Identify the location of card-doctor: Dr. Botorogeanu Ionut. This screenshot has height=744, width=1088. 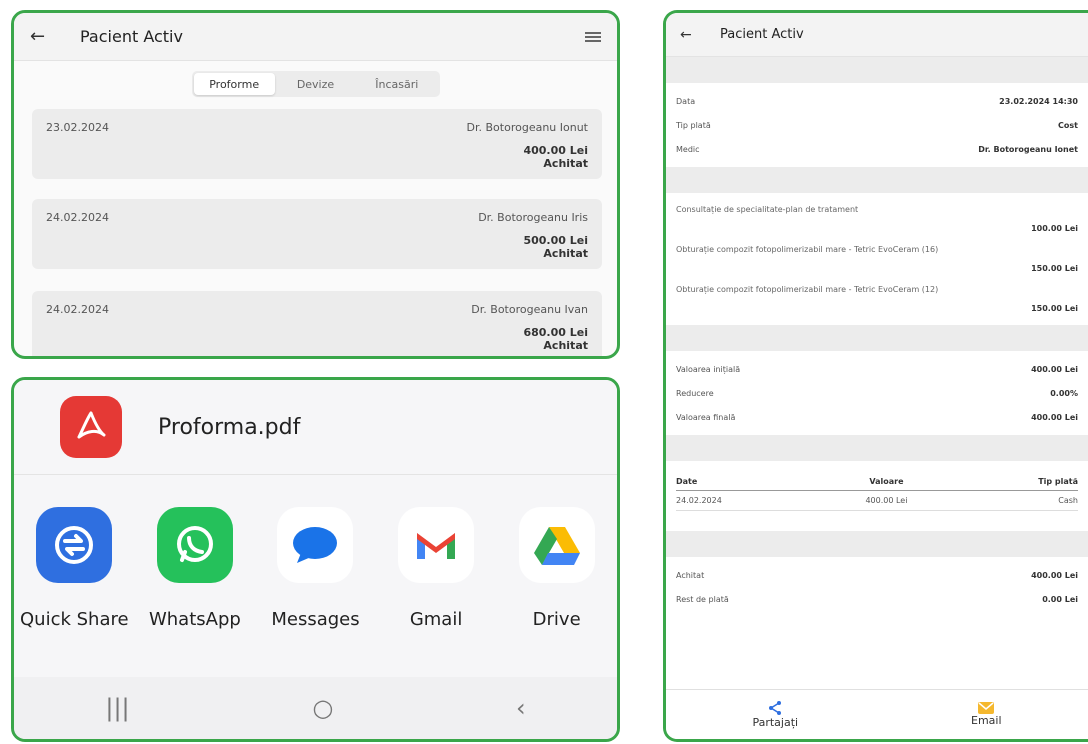
(527, 127).